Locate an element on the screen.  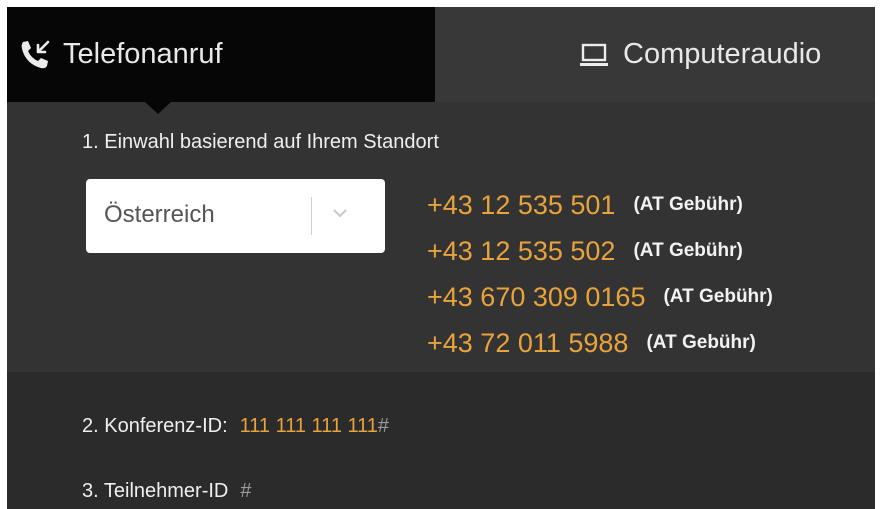
phone-row: +43 12 535 502 (AT Gebühr) is located at coordinates (600, 251).